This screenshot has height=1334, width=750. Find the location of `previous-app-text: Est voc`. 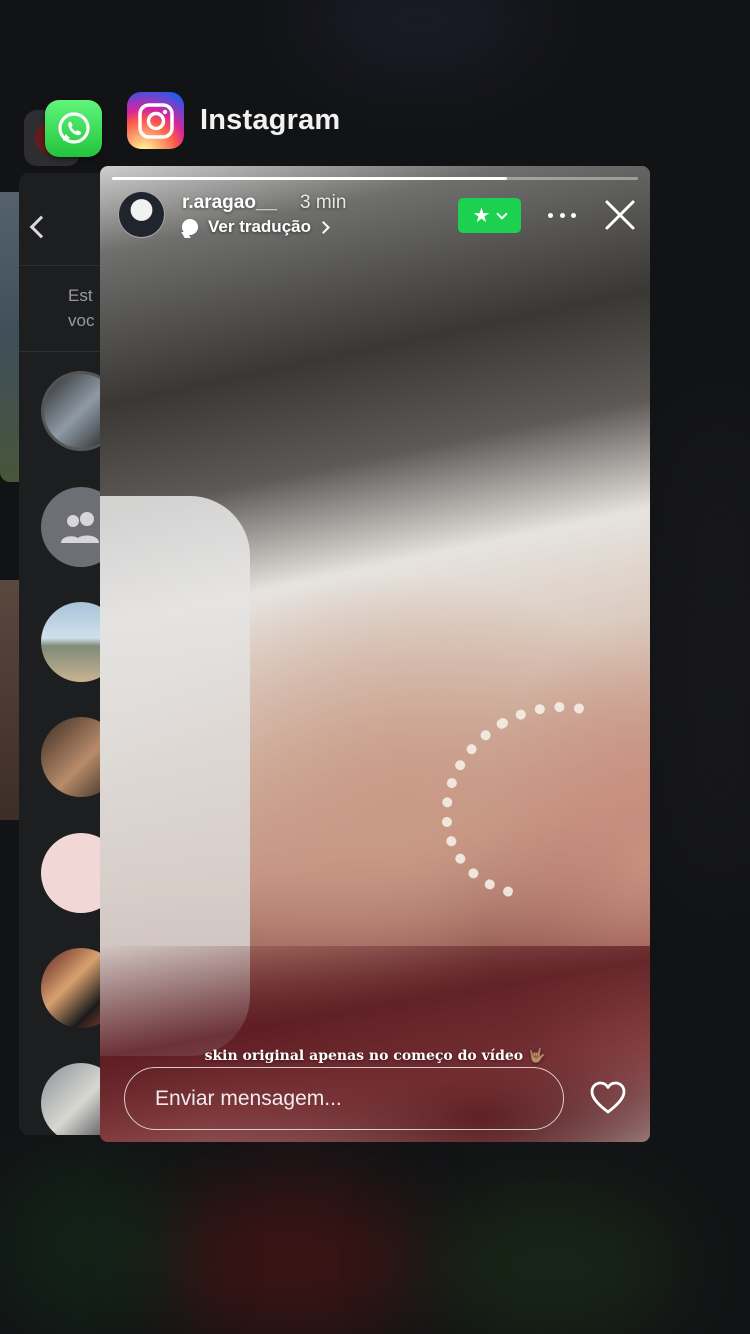

previous-app-text: Est voc is located at coordinates (81, 308).